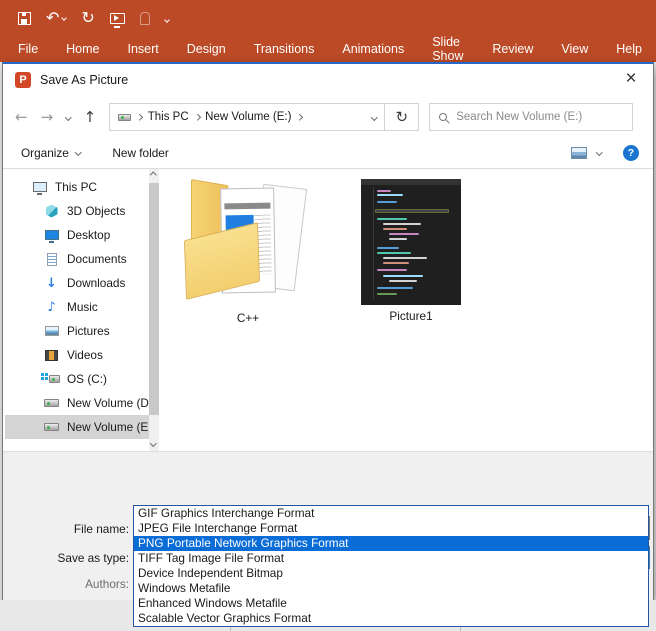 The height and width of the screenshot is (631, 656). Describe the element at coordinates (78, 152) in the screenshot. I see `chevron-down-icon` at that location.